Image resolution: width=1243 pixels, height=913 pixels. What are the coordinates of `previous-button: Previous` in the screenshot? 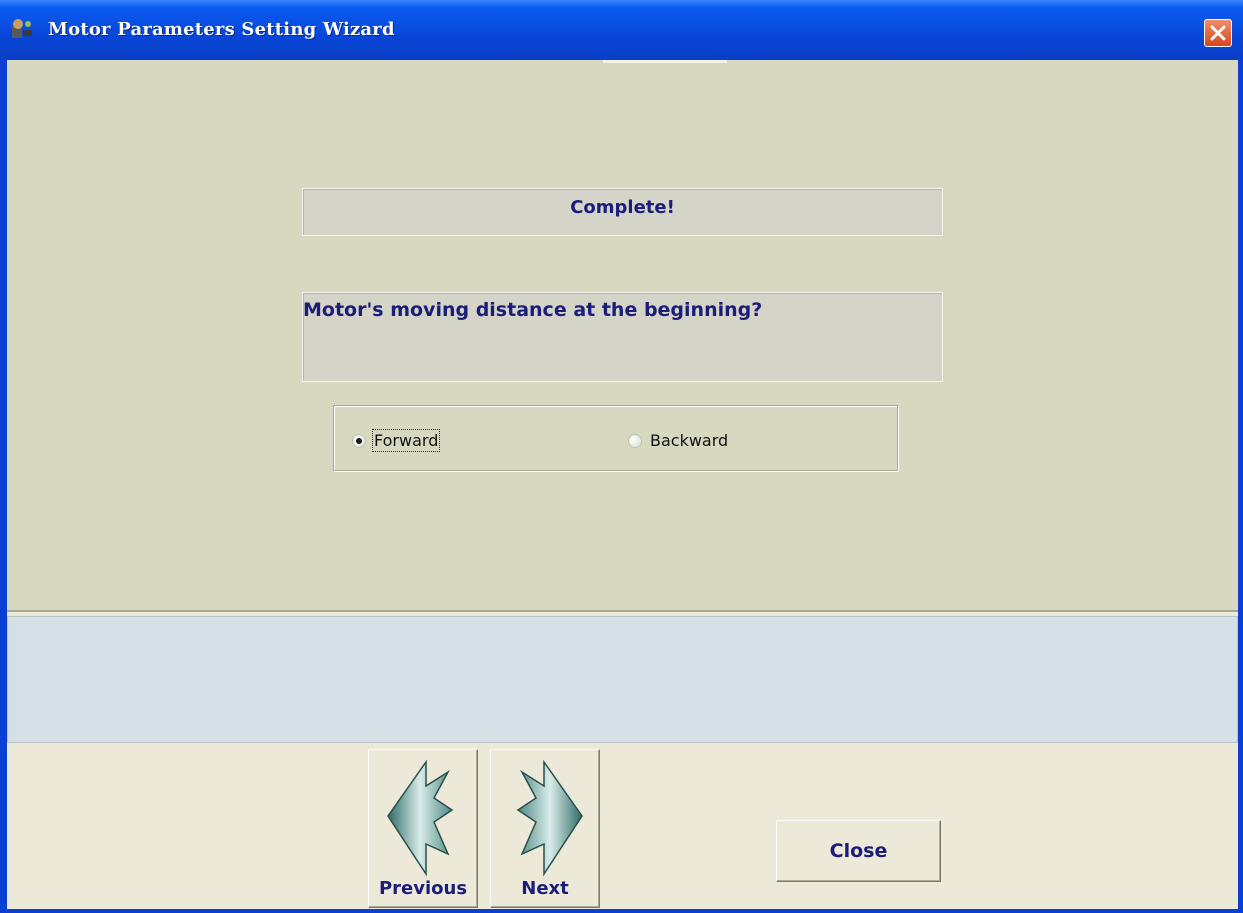 It's located at (423, 828).